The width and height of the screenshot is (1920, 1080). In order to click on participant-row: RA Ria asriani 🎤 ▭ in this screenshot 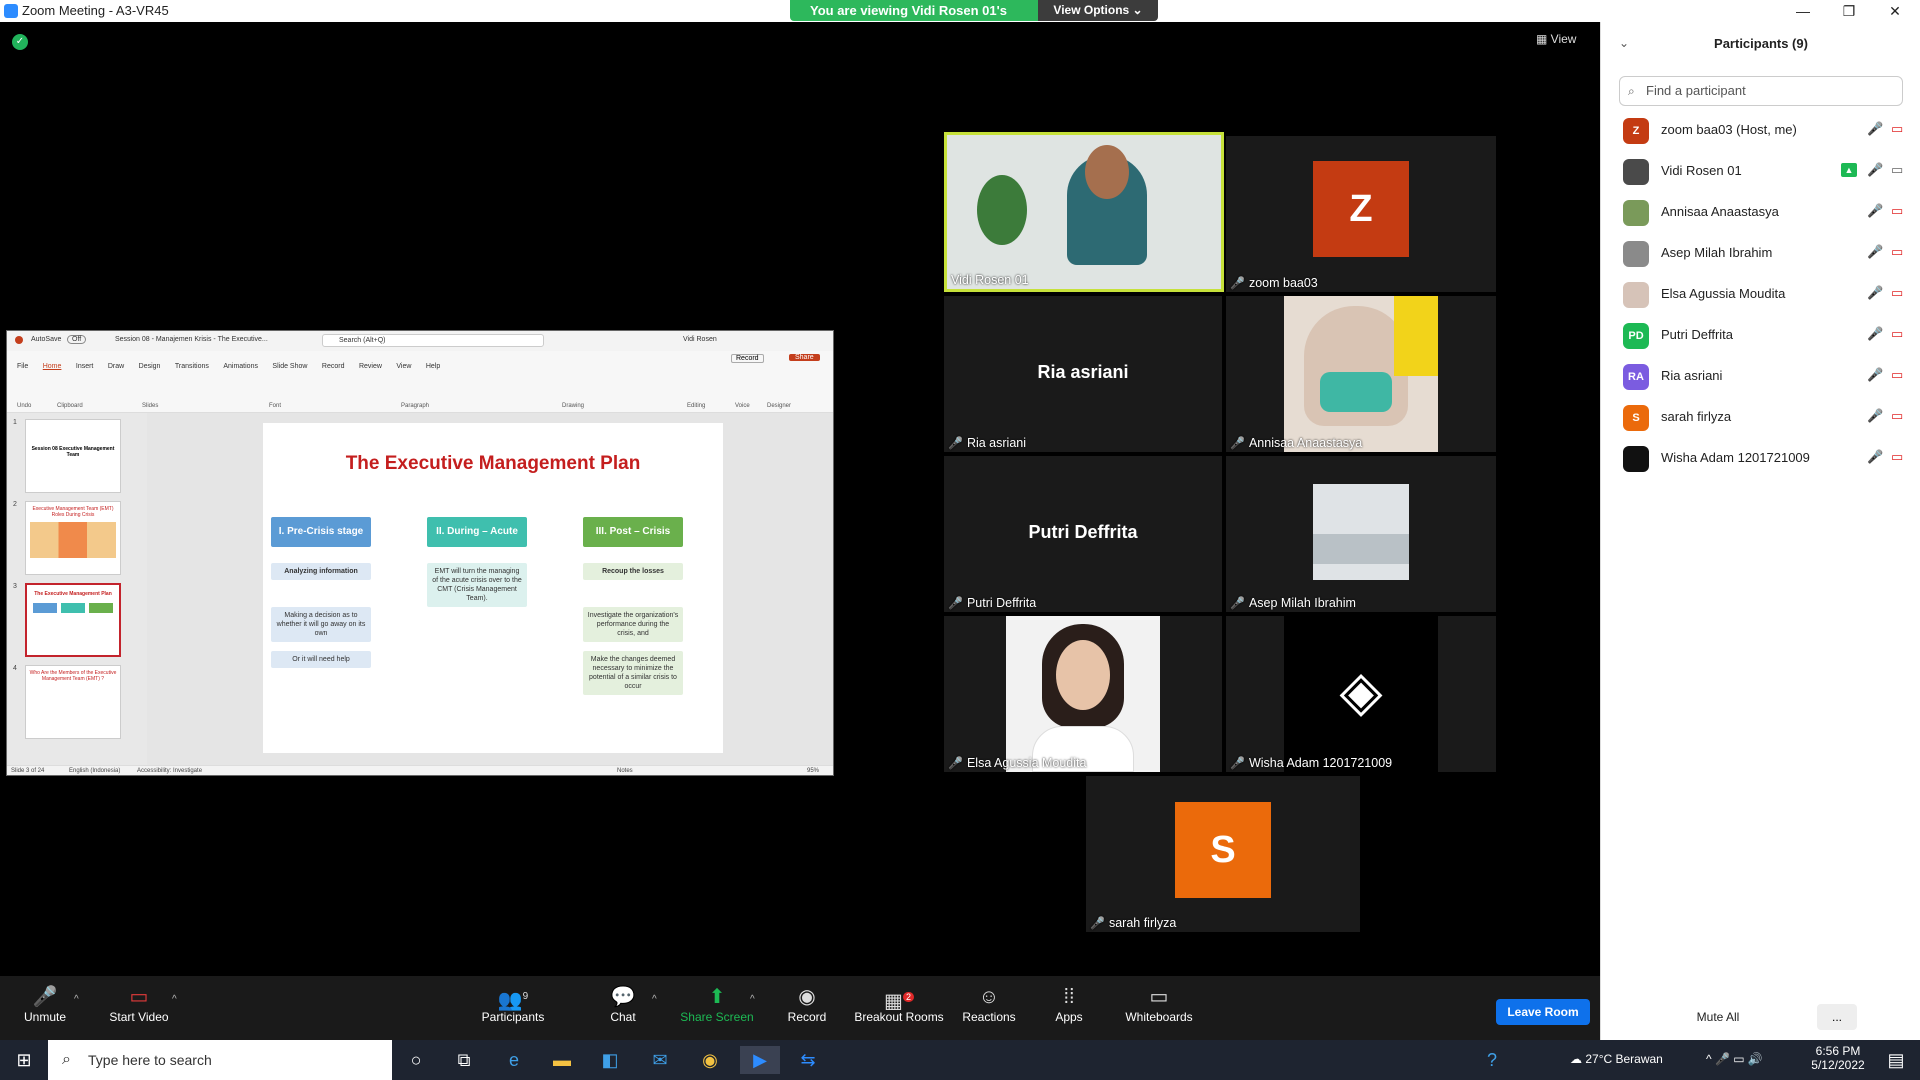, I will do `click(1760, 376)`.